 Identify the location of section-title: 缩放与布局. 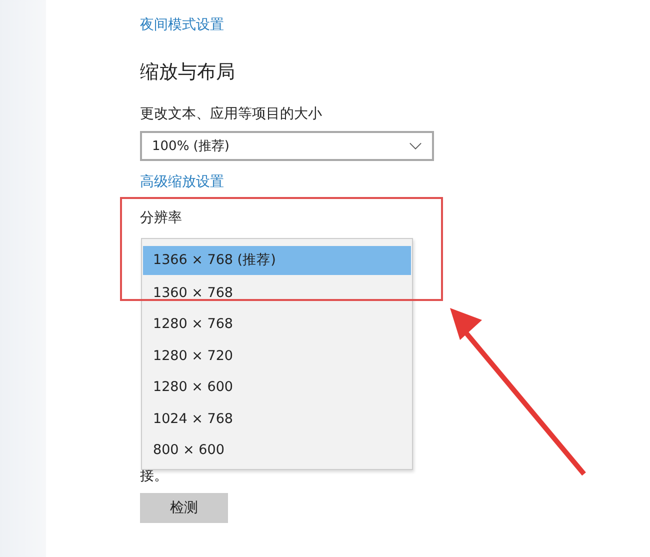
(187, 72).